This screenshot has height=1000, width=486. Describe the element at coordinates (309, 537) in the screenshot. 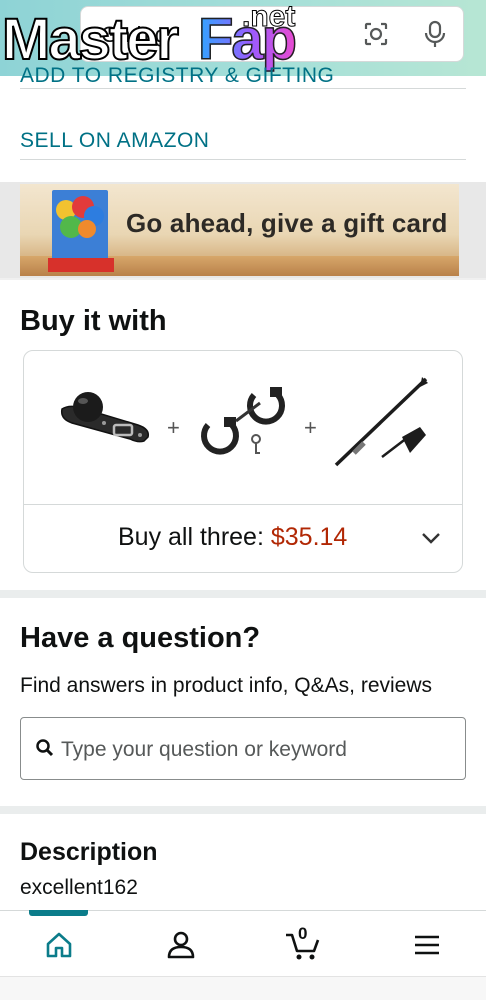

I see `bundle-price: $35.14` at that location.